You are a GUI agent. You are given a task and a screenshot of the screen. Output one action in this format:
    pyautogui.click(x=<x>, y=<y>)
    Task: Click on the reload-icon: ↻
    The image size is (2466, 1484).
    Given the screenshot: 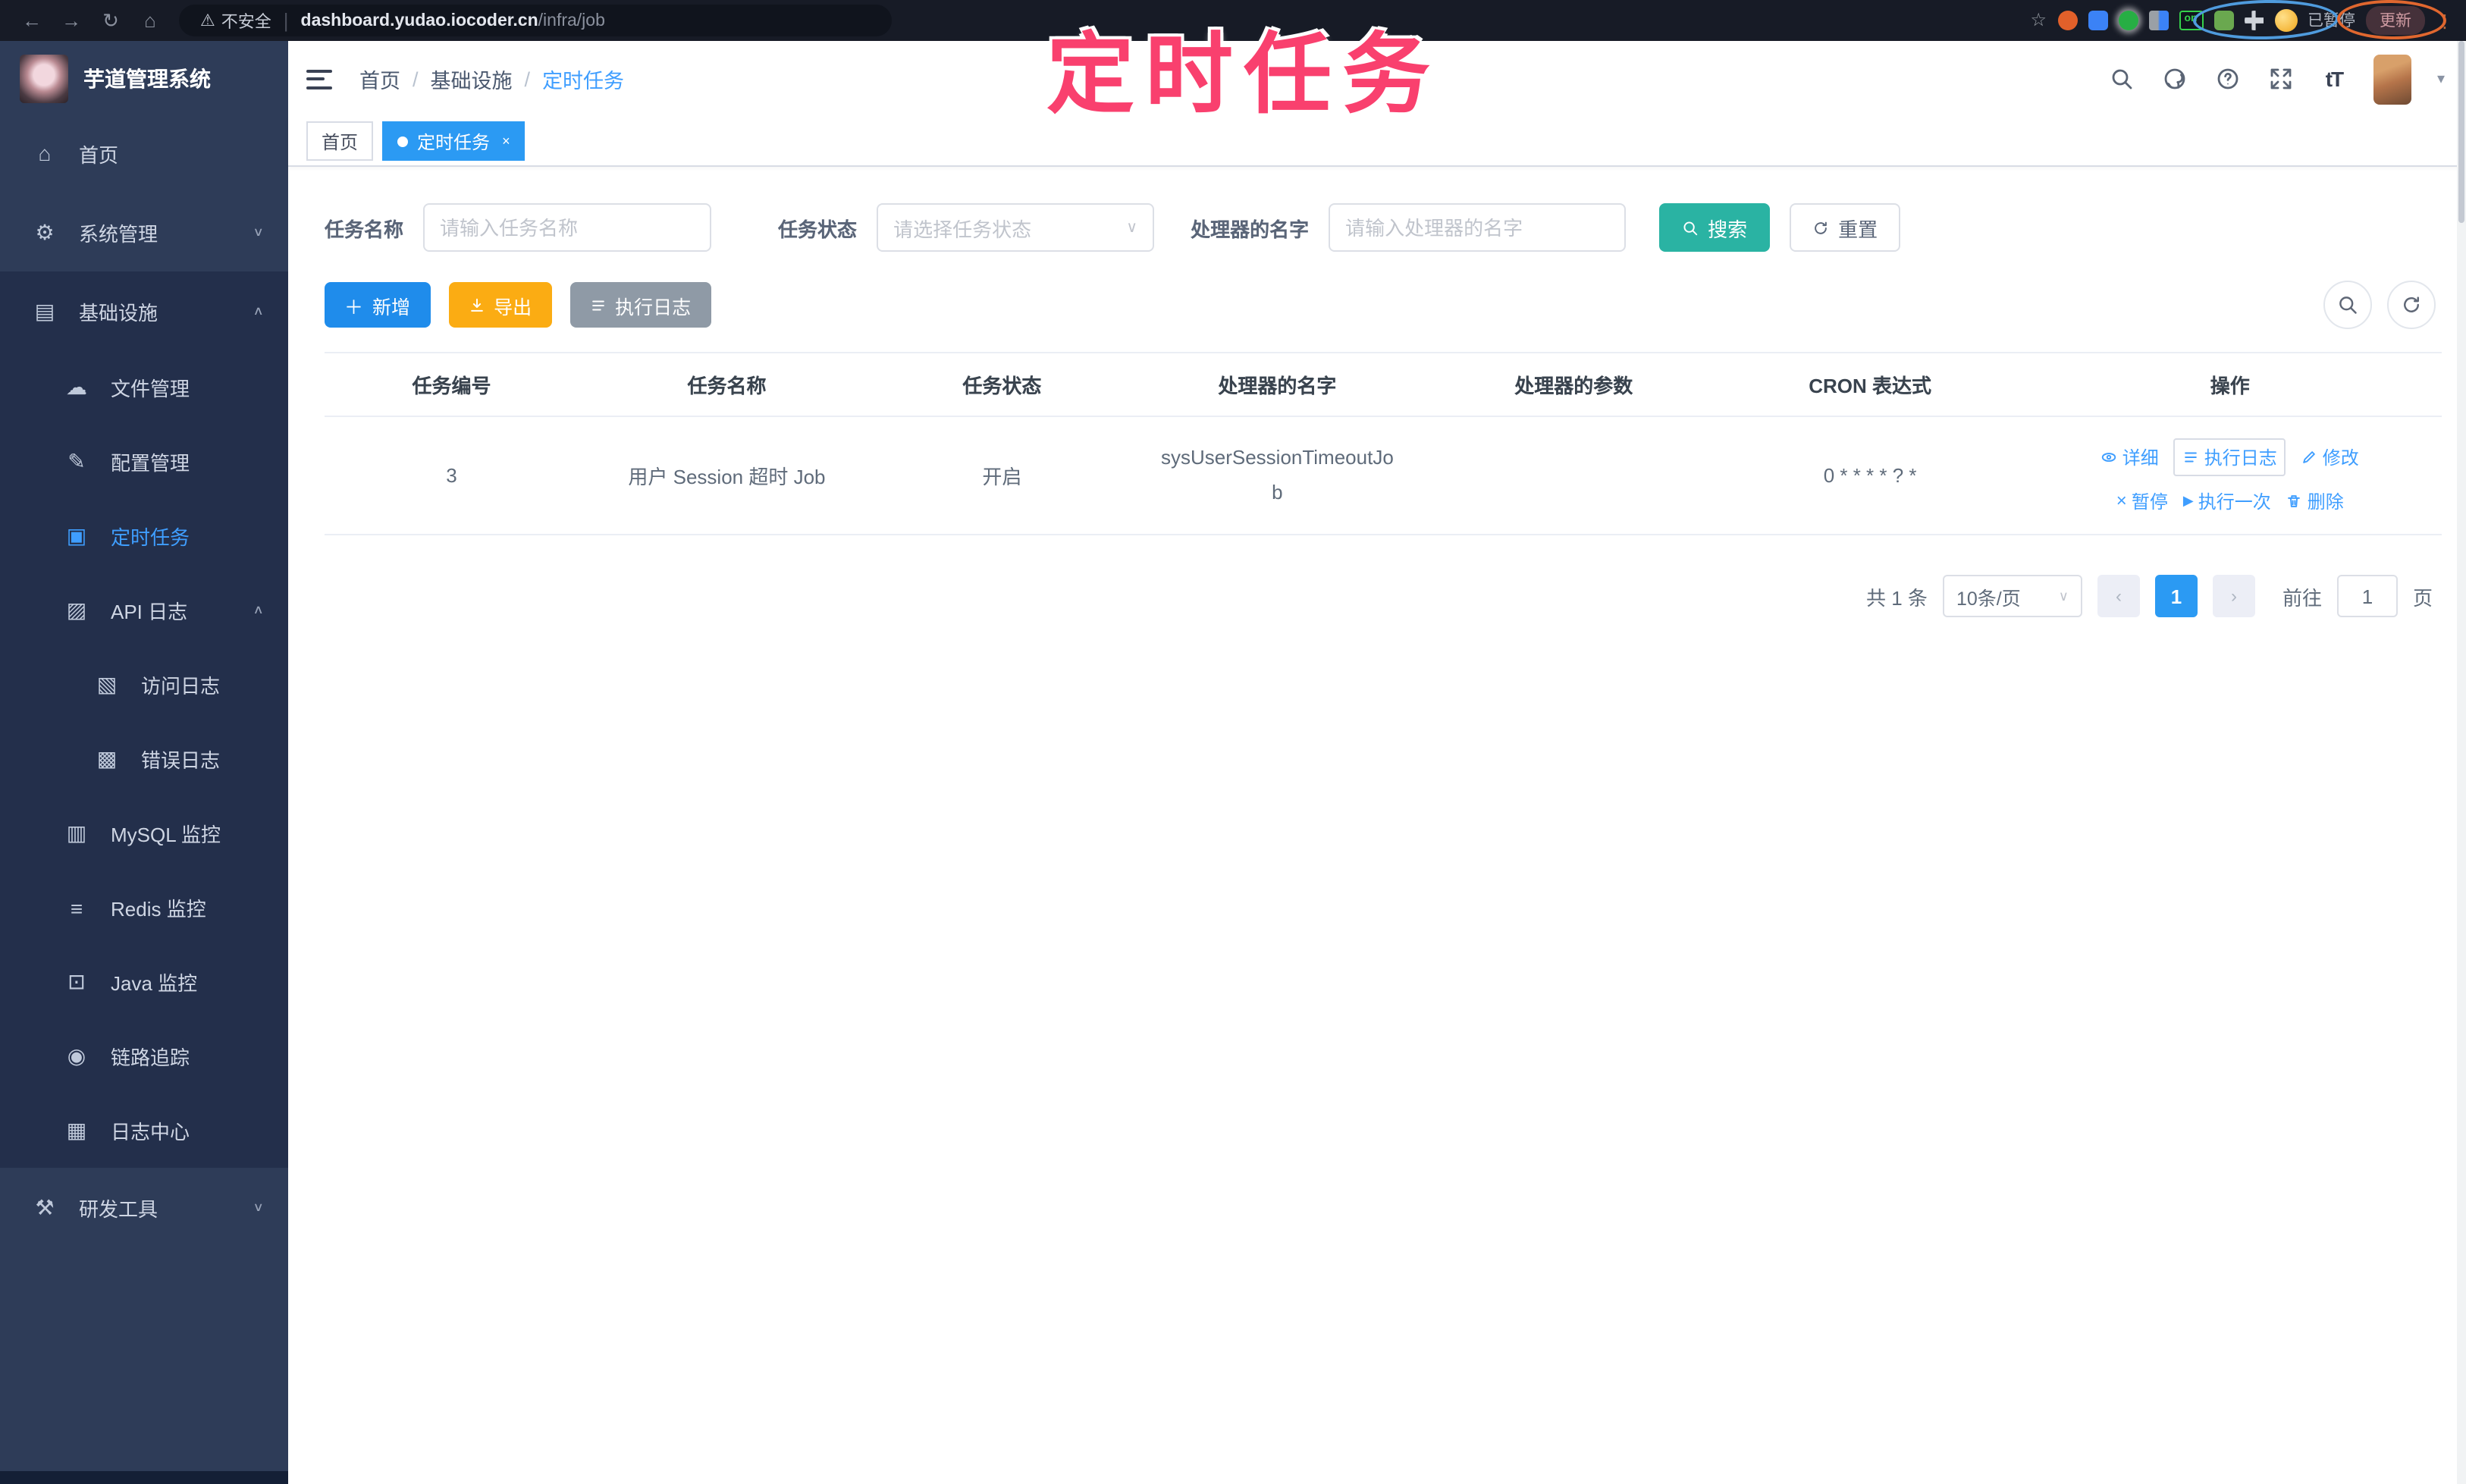 What is the action you would take?
    pyautogui.click(x=110, y=20)
    